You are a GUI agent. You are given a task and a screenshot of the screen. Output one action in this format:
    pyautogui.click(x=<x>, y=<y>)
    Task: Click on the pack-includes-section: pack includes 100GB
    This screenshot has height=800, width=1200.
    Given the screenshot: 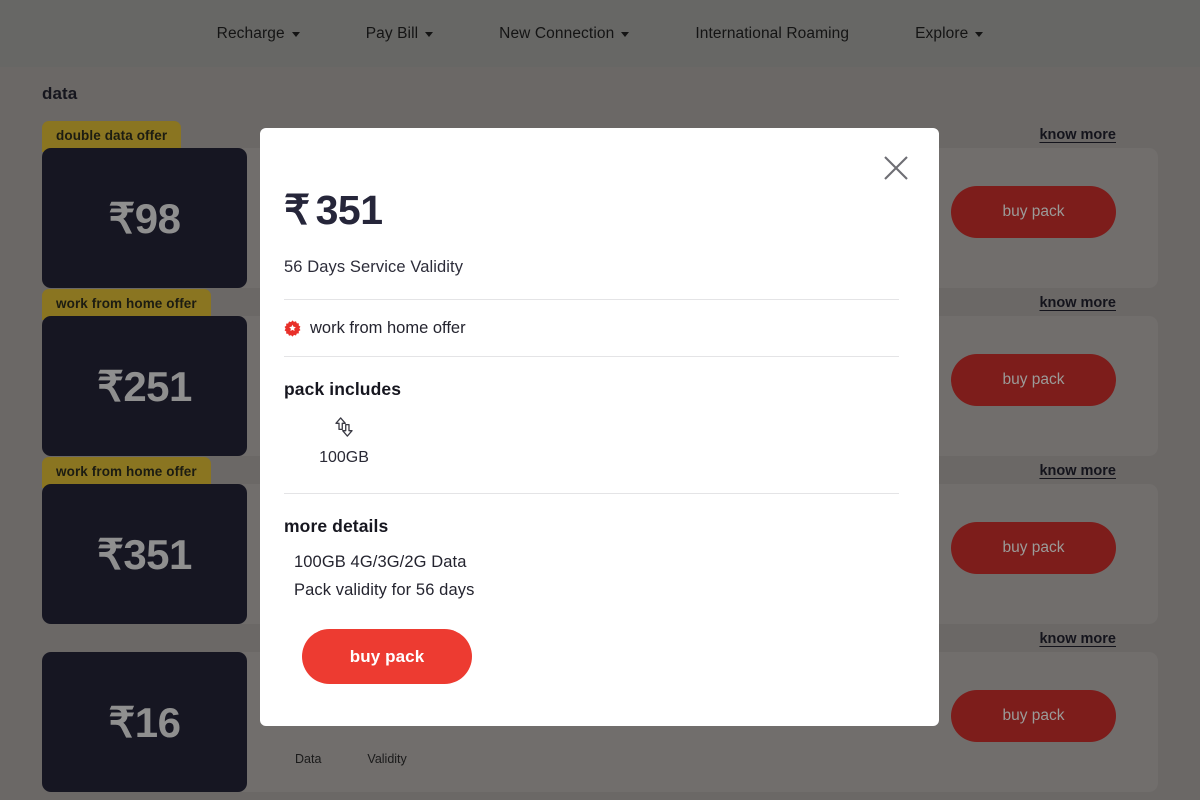 What is the action you would take?
    pyautogui.click(x=591, y=412)
    